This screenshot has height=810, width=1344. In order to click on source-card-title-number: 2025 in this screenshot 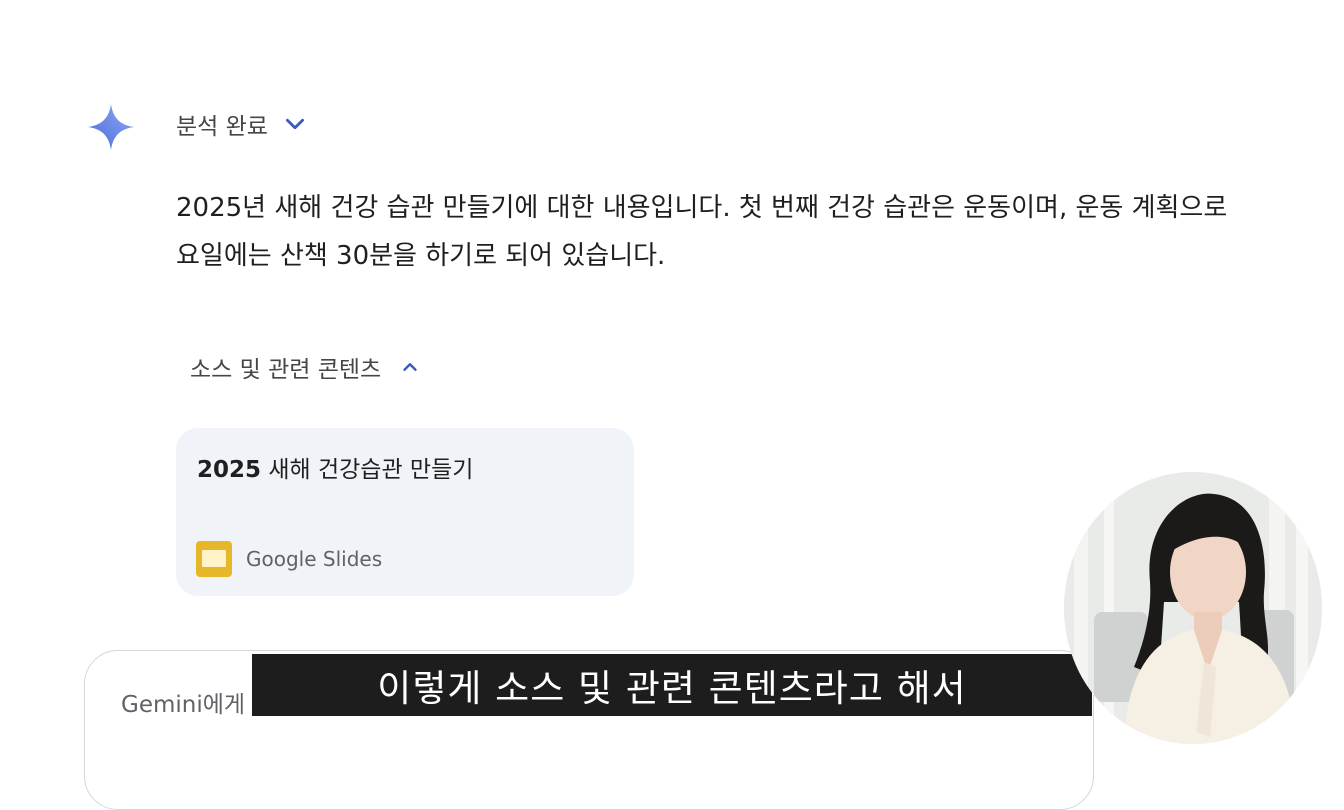, I will do `click(229, 470)`.